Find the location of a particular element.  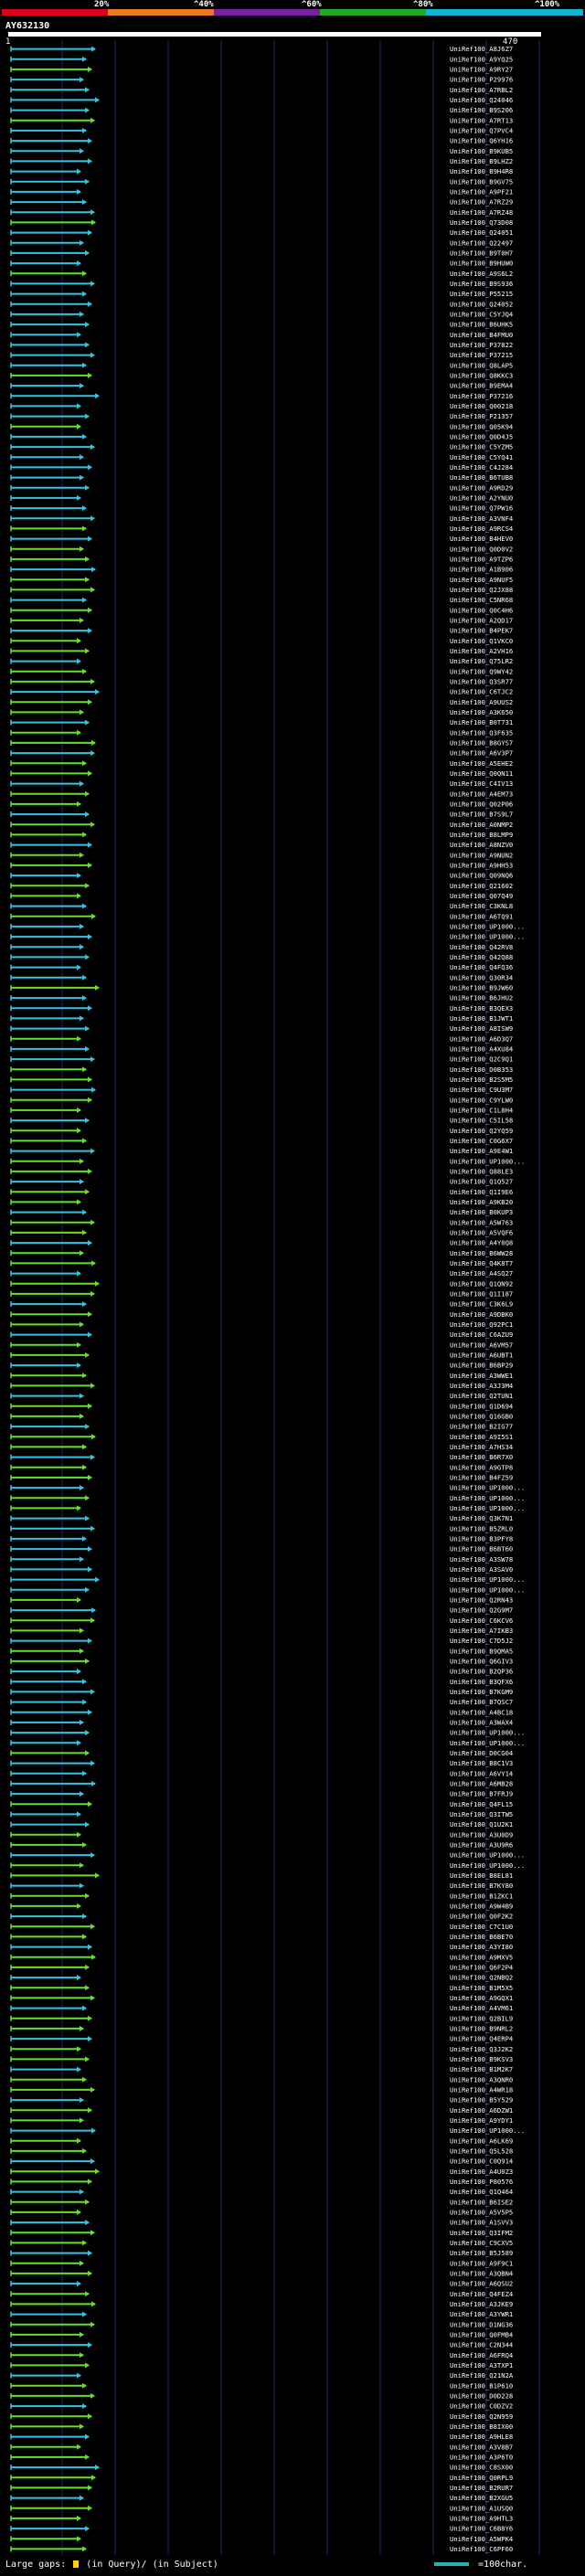

hit-row: UniRef100_A3JKE9 is located at coordinates (261, 2304).